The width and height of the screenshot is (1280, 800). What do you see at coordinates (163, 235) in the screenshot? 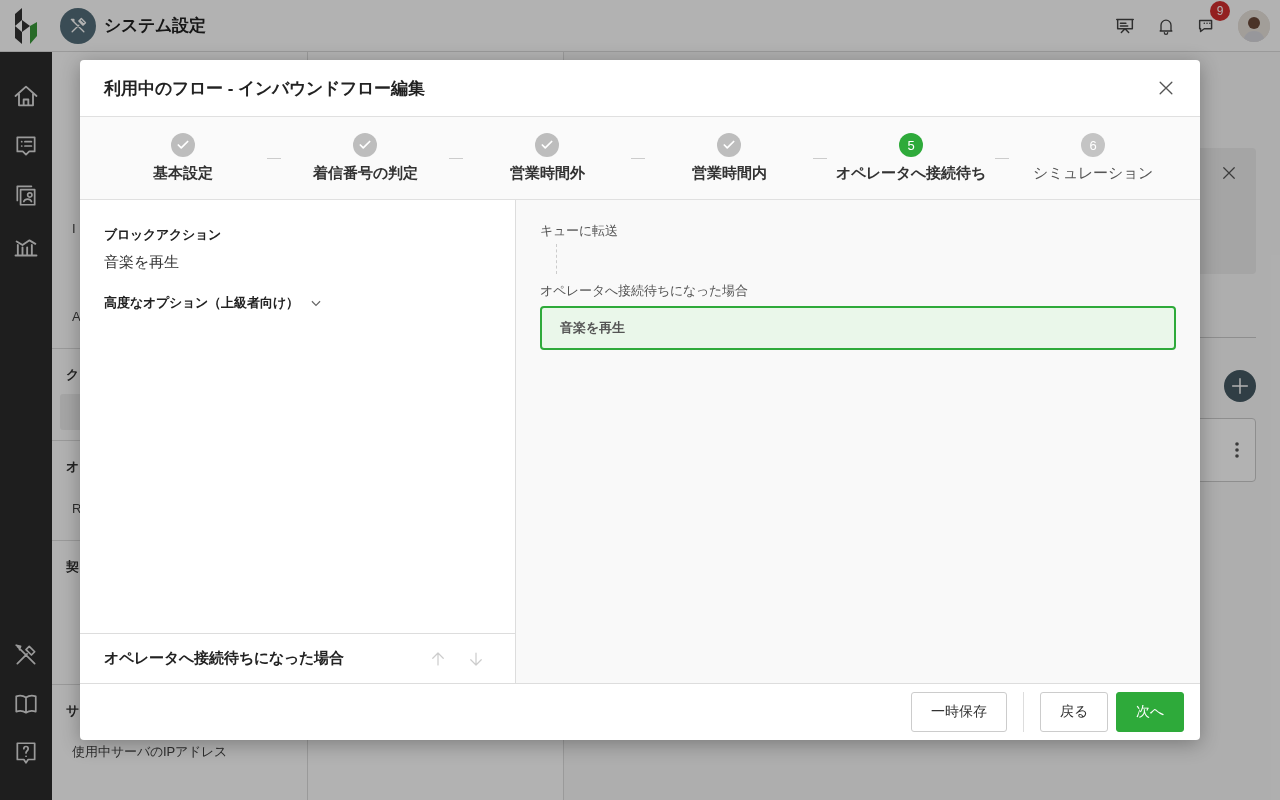
I see `field-label: ブロックアクション` at bounding box center [163, 235].